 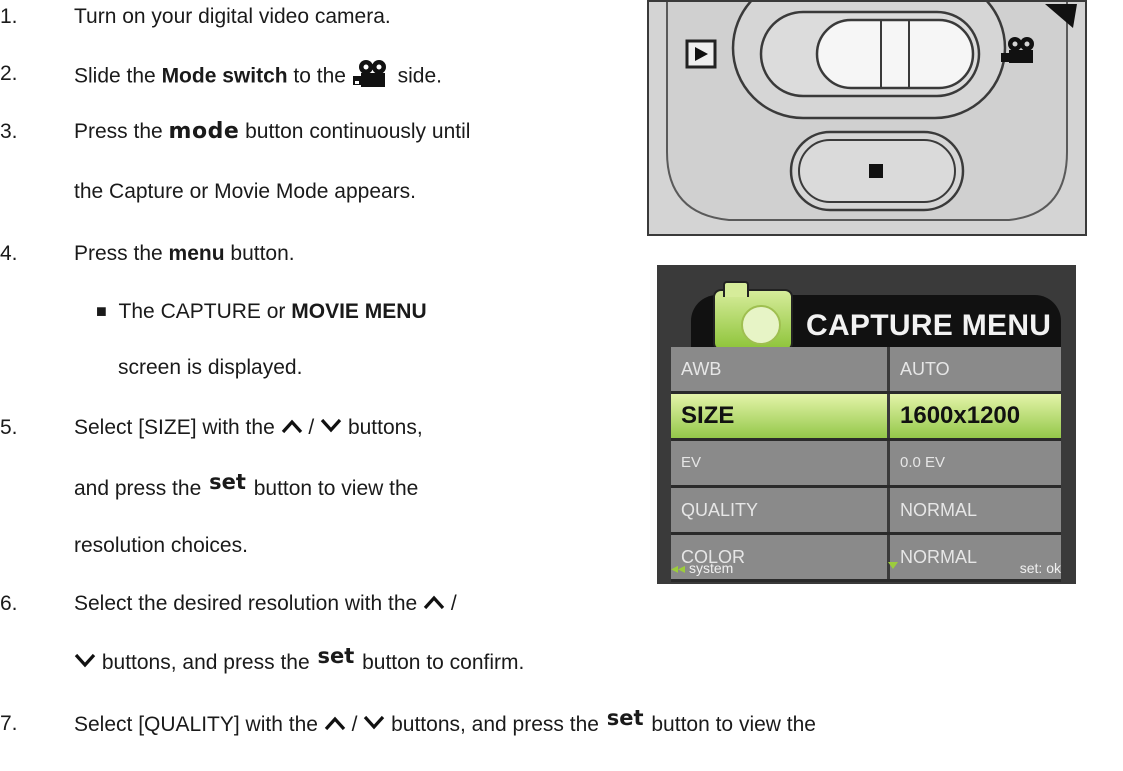 I want to click on menu-row-quality: QUALITY NORMAL, so click(x=866, y=511).